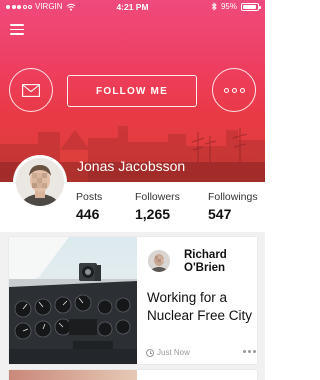 The height and width of the screenshot is (380, 320). I want to click on person-portrait-icon, so click(40, 182).